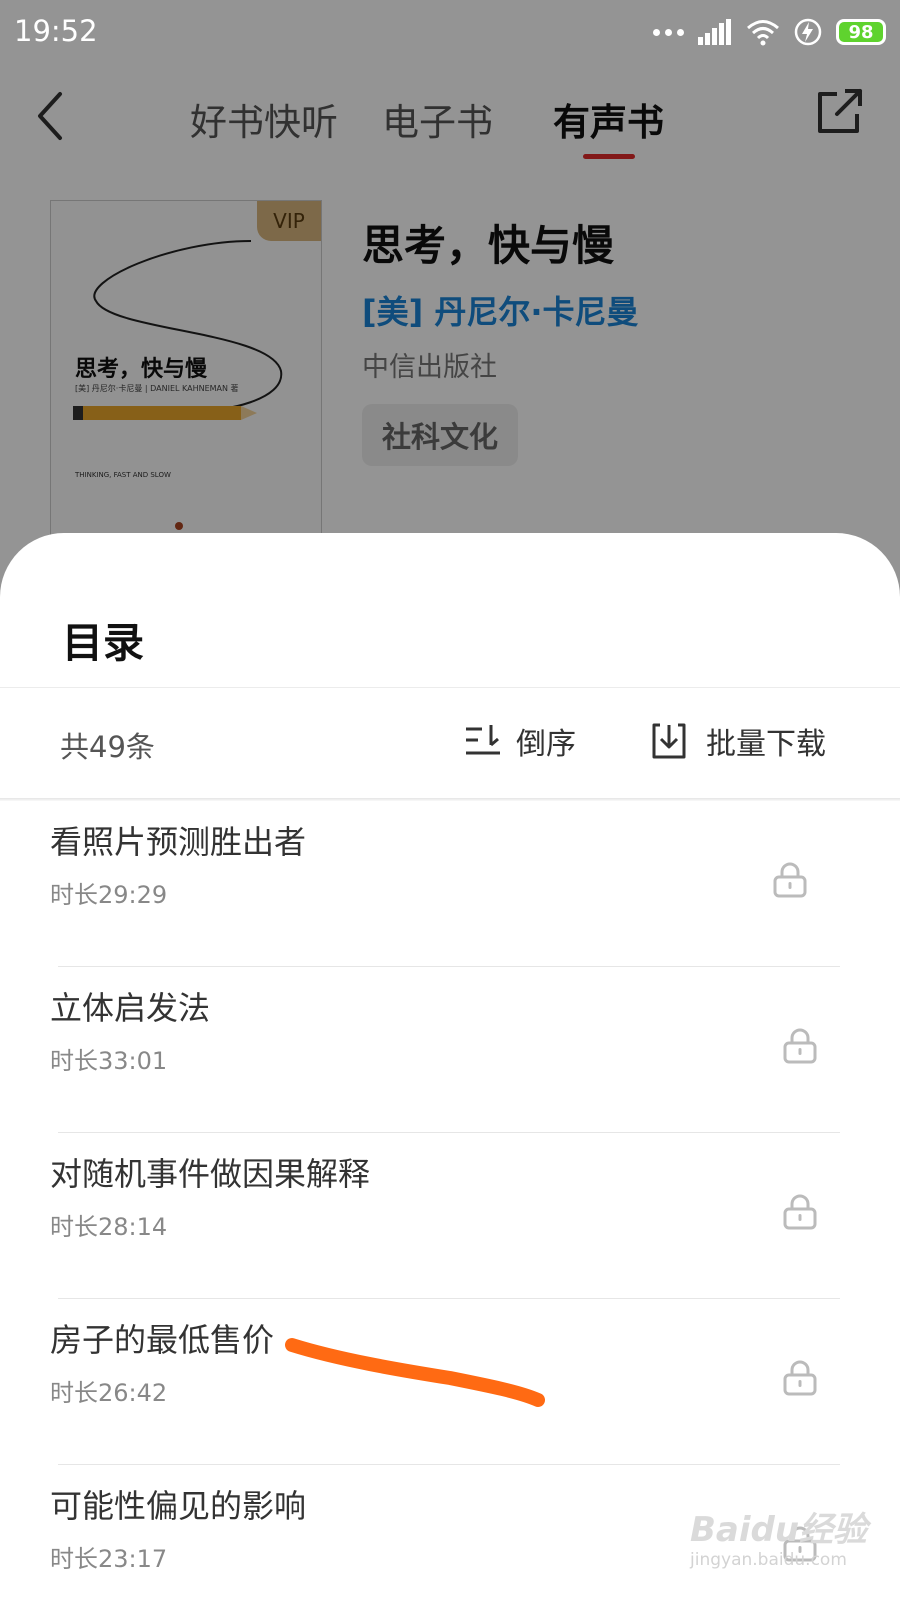  I want to click on sheet-title: 目录, so click(103, 643).